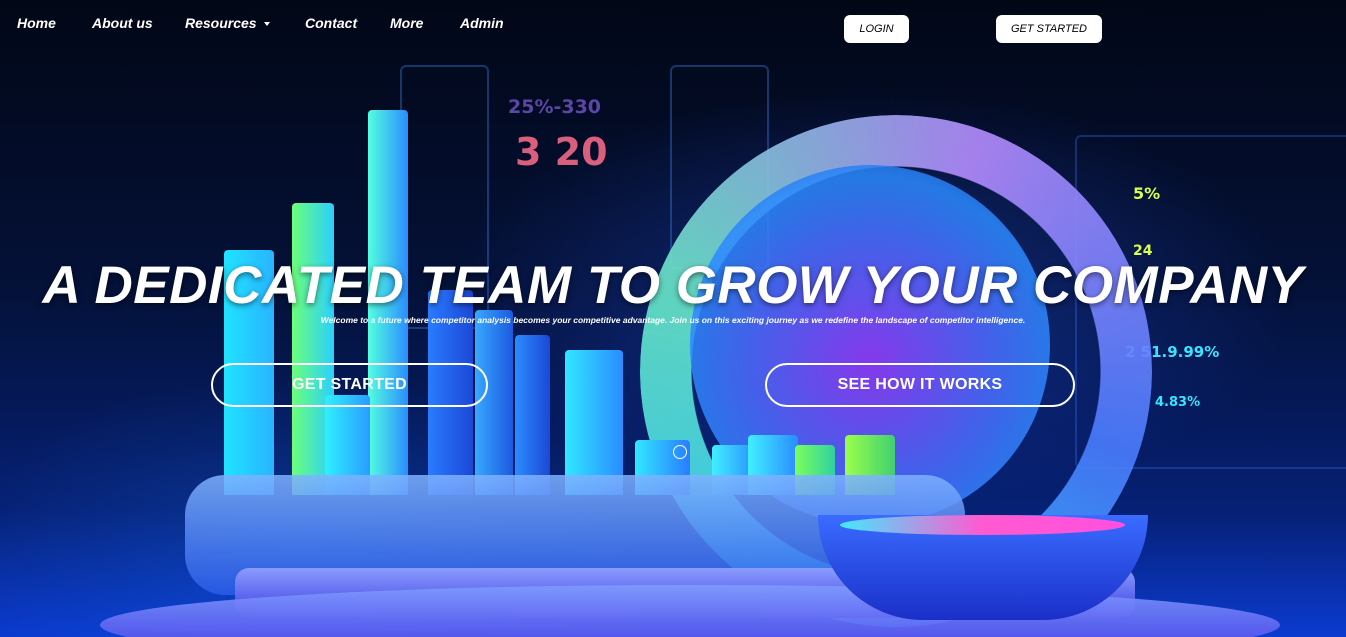  Describe the element at coordinates (122, 23) in the screenshot. I see `nav-about-link: About us` at that location.